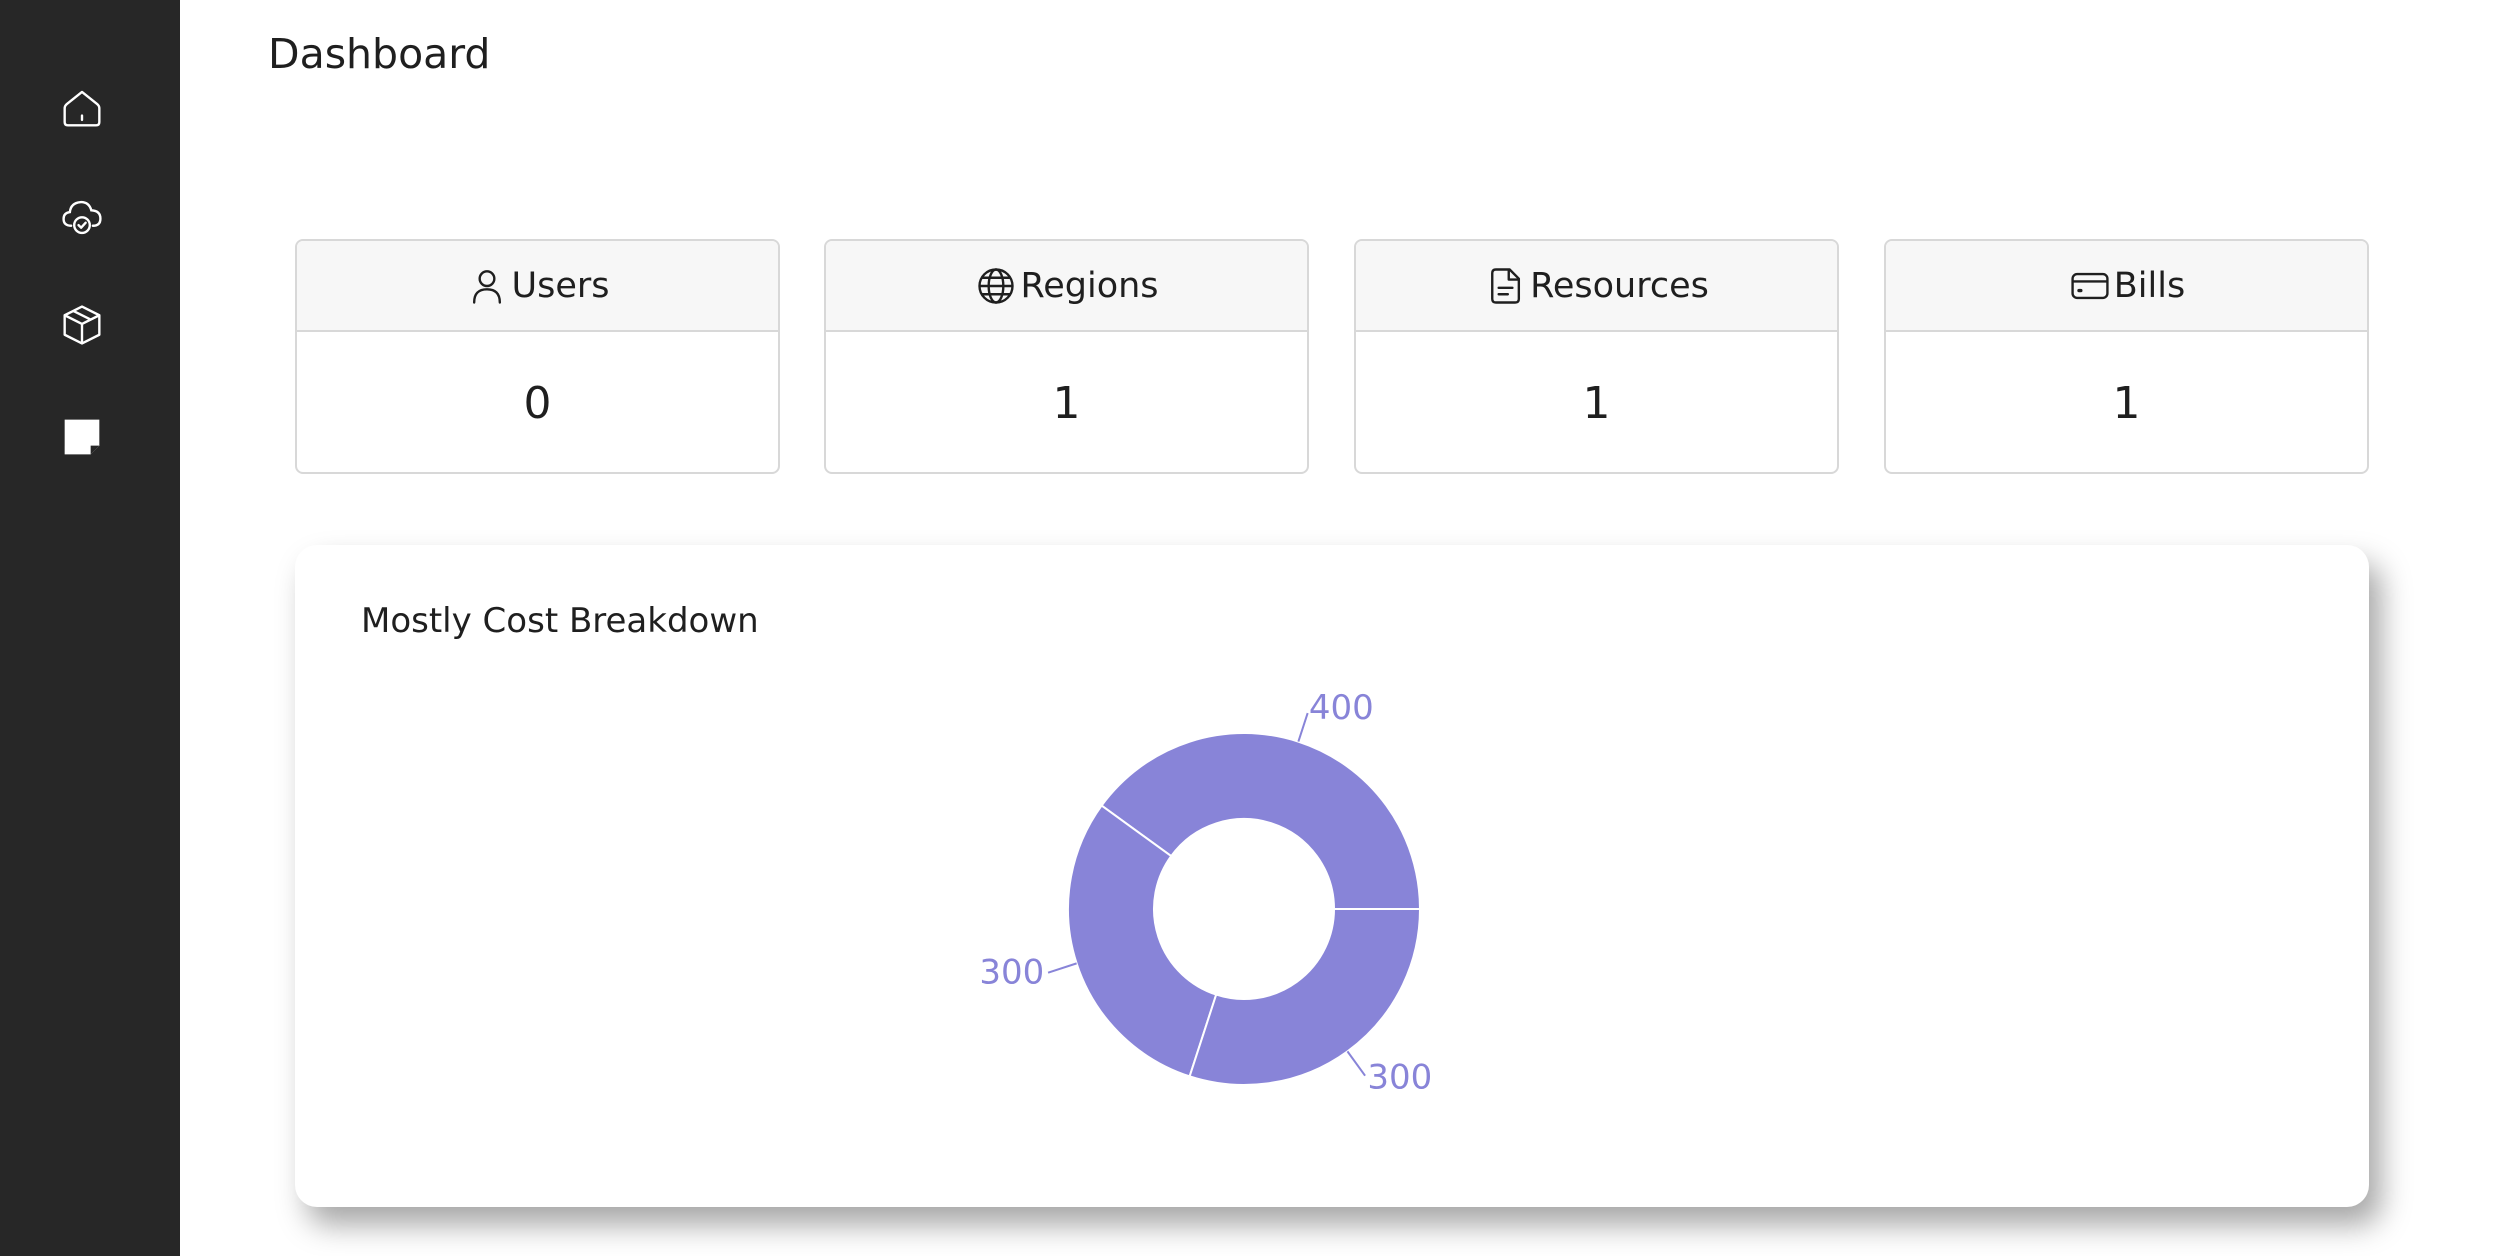 The height and width of the screenshot is (1256, 2520). I want to click on page-title: Dashboard, so click(379, 54).